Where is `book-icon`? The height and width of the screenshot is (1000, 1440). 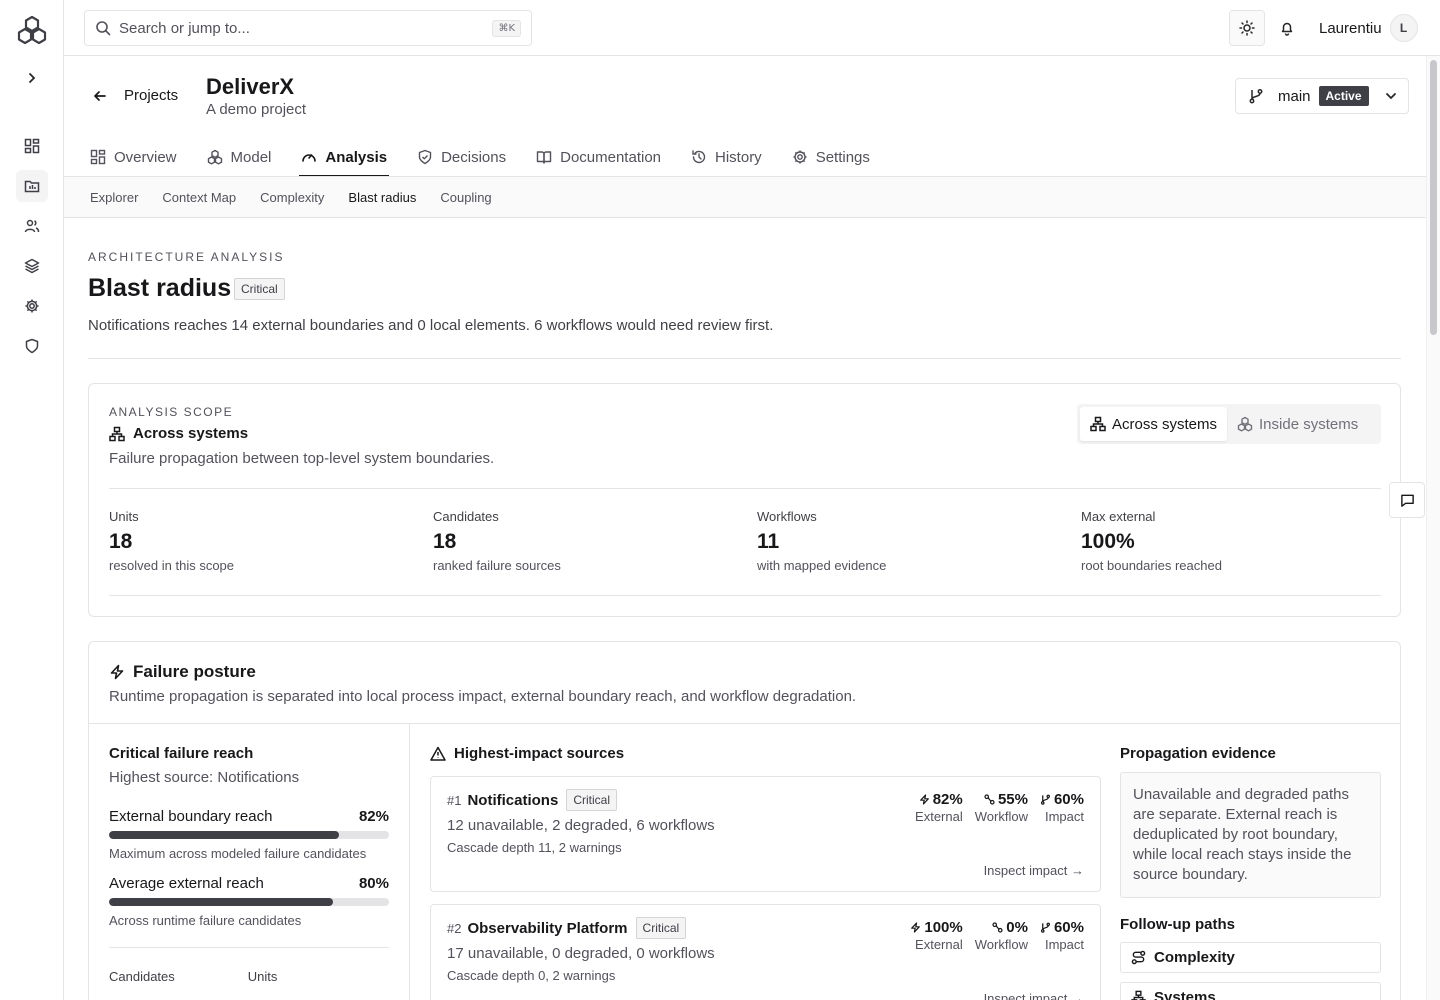
book-icon is located at coordinates (544, 157).